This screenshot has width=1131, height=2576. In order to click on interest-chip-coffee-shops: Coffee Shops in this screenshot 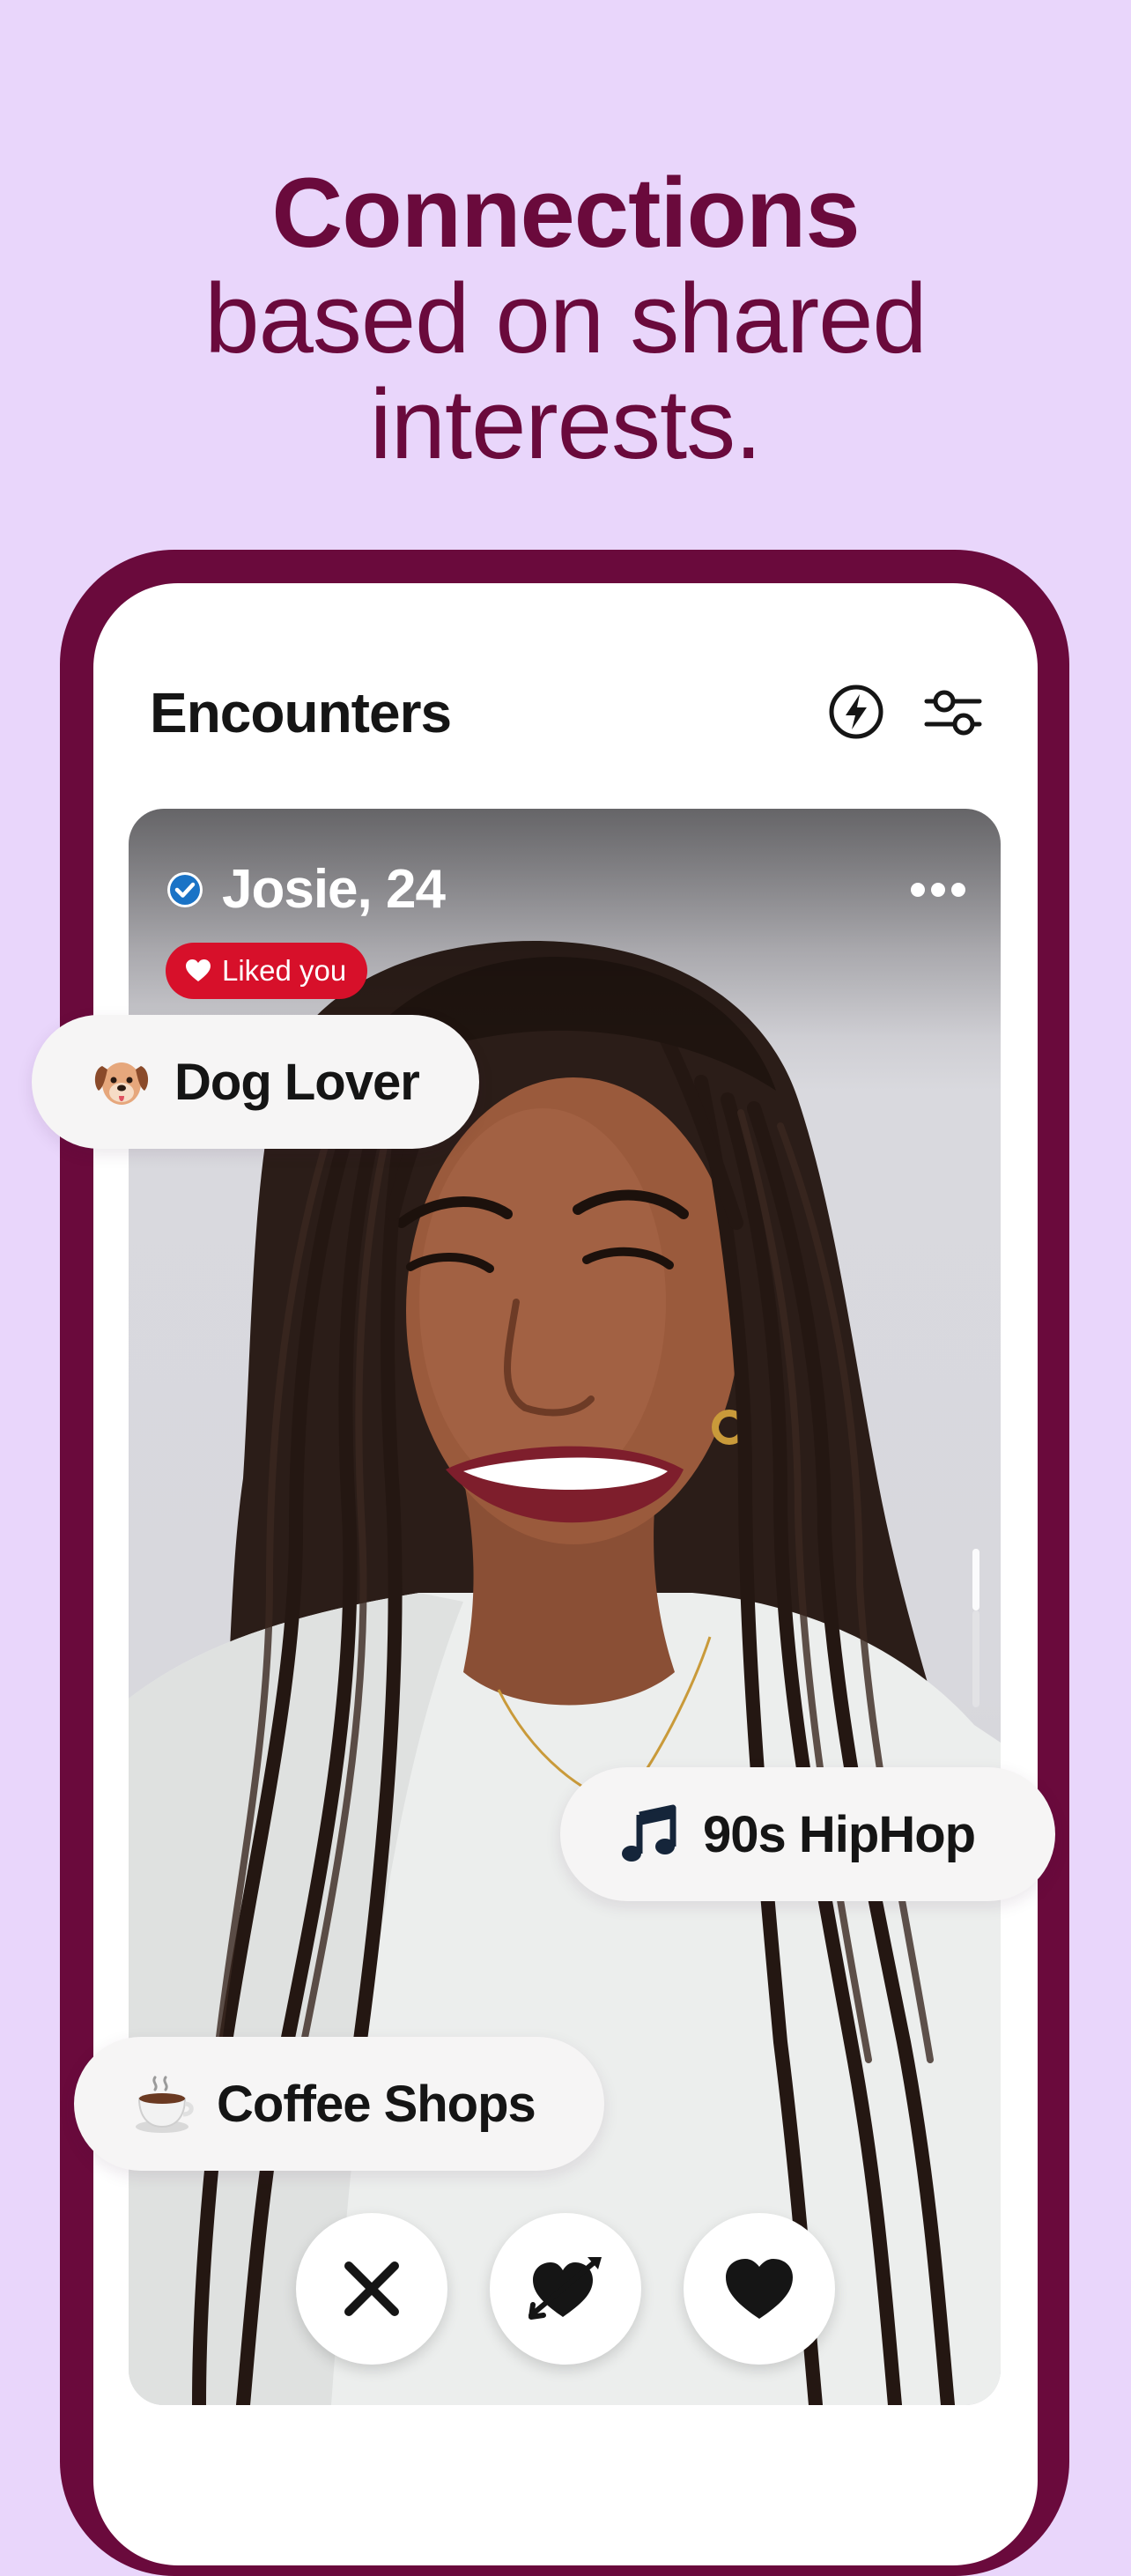, I will do `click(339, 2104)`.